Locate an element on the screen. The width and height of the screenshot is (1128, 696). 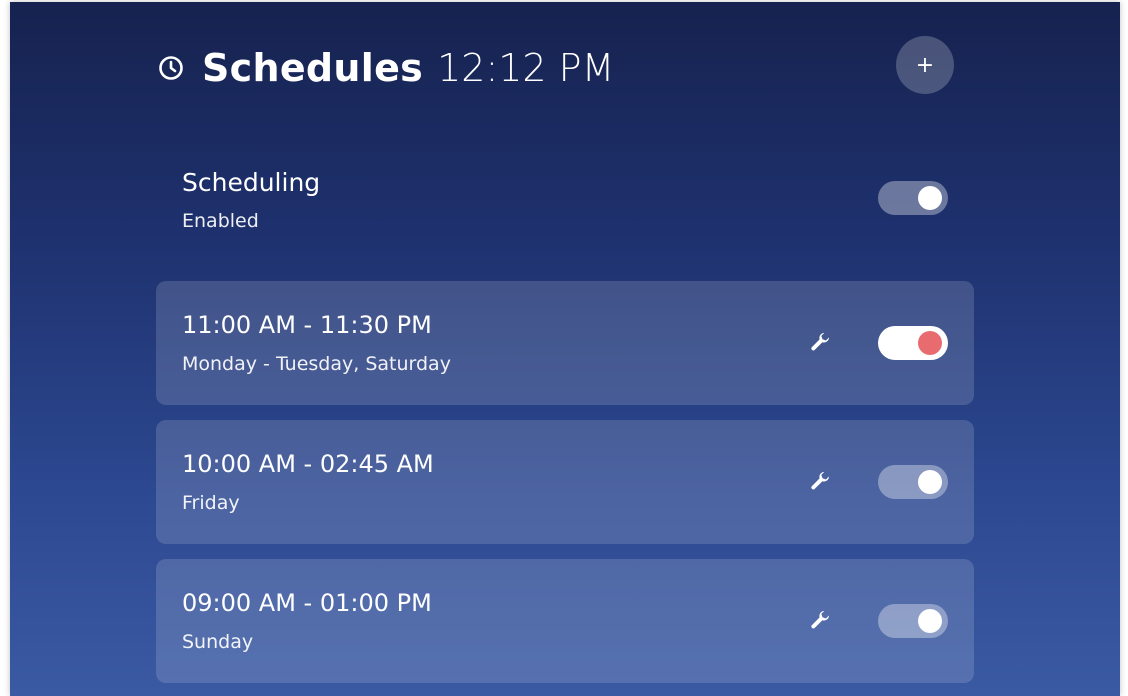
page-header: Schedules 12:12 PM is located at coordinates (386, 68).